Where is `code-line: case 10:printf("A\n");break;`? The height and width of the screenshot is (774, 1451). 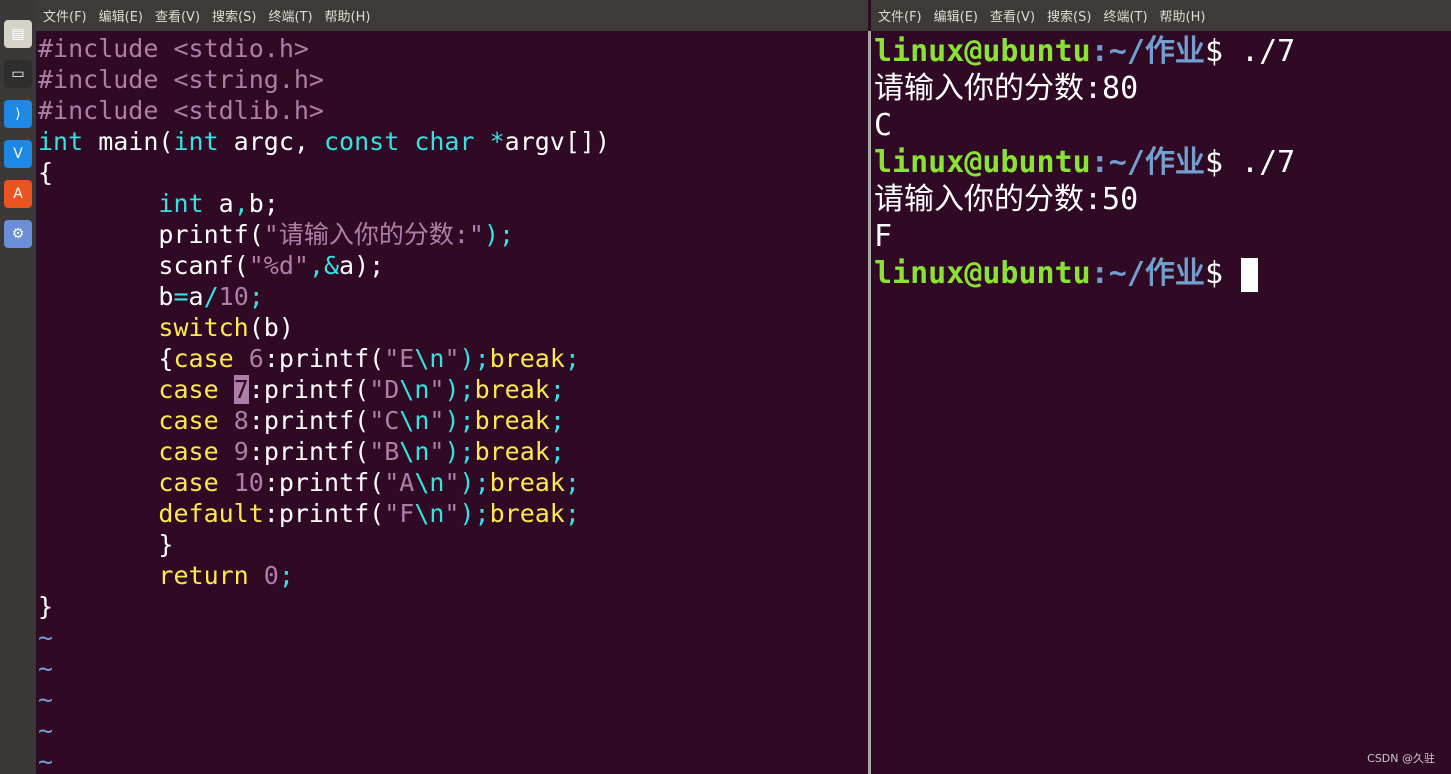
code-line: case 10:printf("A\n");break; is located at coordinates (309, 482).